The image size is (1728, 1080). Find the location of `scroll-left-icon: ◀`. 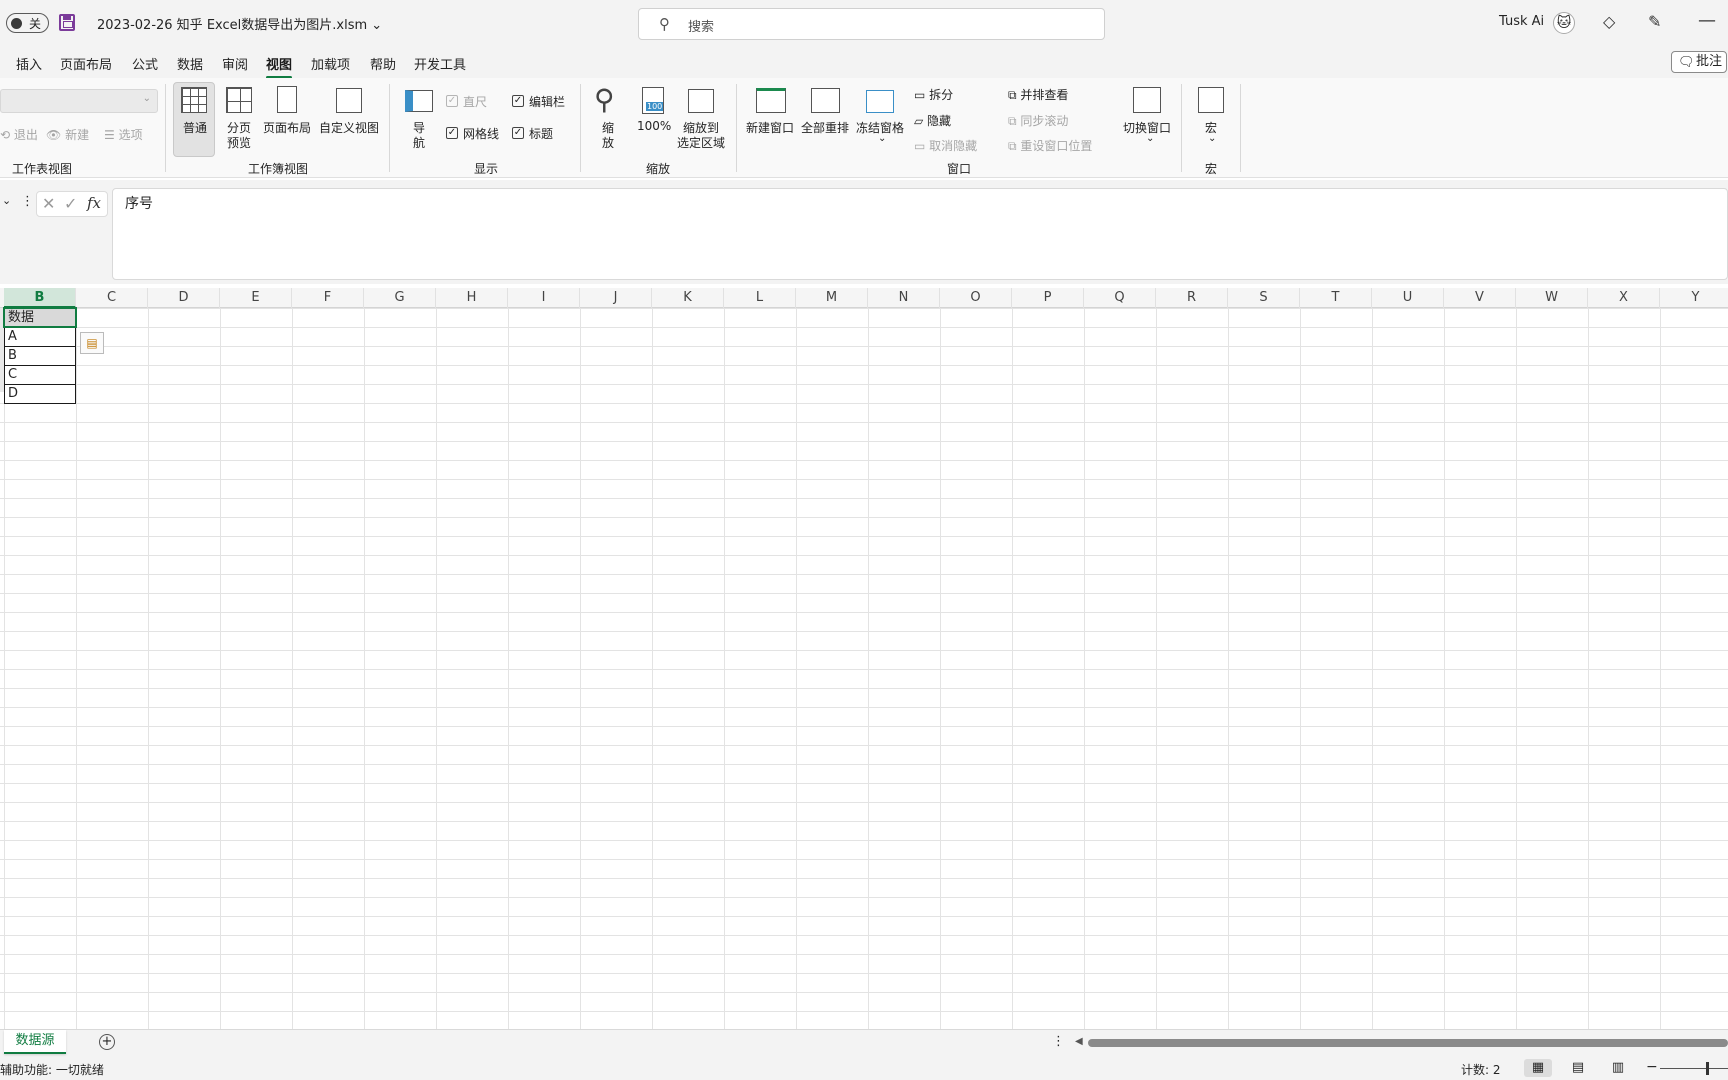

scroll-left-icon: ◀ is located at coordinates (1079, 1041).